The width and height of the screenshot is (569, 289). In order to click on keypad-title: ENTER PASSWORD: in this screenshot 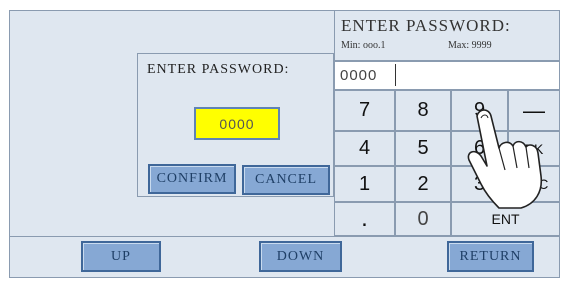, I will do `click(426, 25)`.